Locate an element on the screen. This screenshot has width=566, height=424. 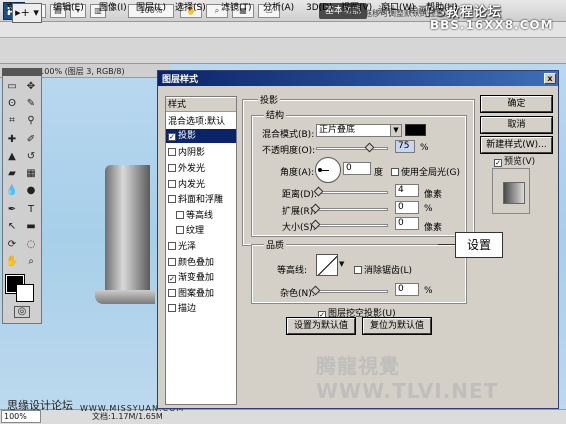
inner-glow-checkbox is located at coordinates (172, 184).